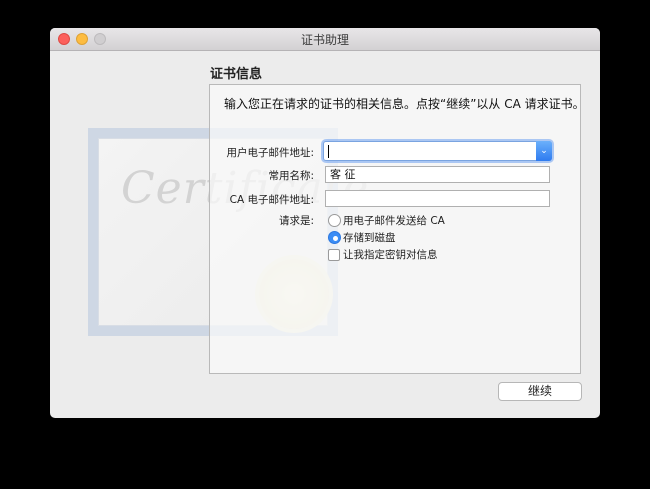  Describe the element at coordinates (394, 220) in the screenshot. I see `radio-email-to-ca-label: 用电子邮件发送给 CA` at that location.